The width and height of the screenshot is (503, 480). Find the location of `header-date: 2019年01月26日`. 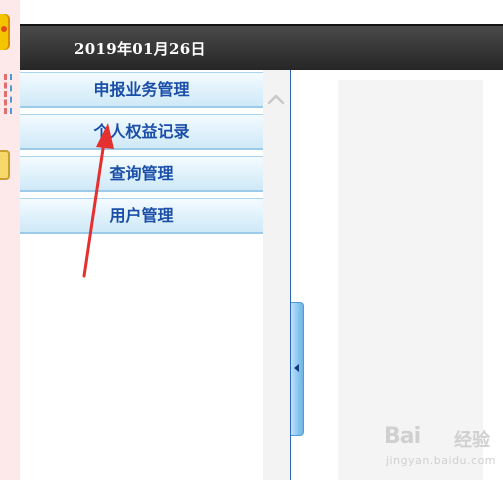

header-date: 2019年01月26日 is located at coordinates (140, 49).